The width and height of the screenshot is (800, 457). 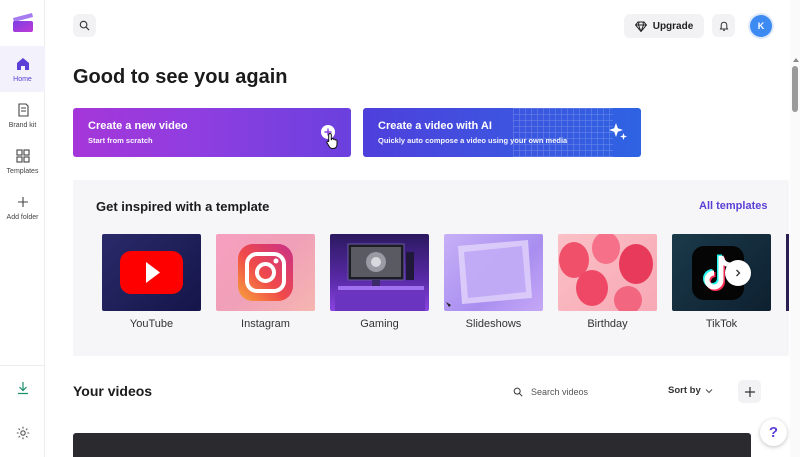 I want to click on sort-by-label: Sort by, so click(x=684, y=390).